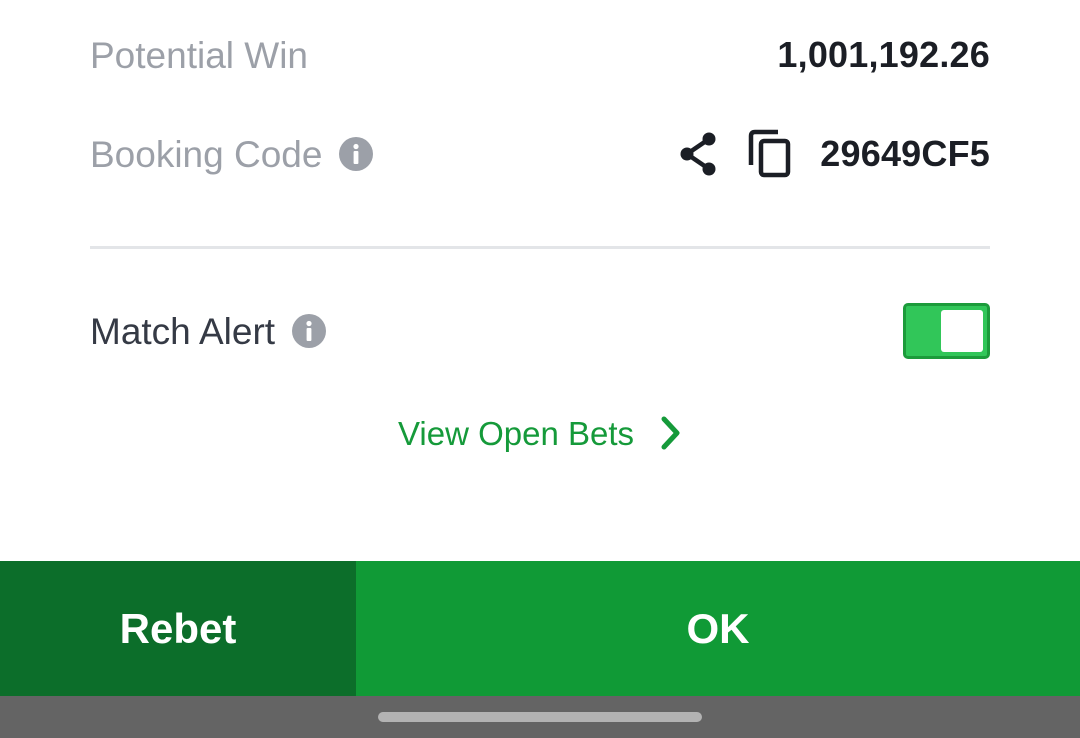 This screenshot has height=738, width=1080. I want to click on ok-button: OK, so click(718, 628).